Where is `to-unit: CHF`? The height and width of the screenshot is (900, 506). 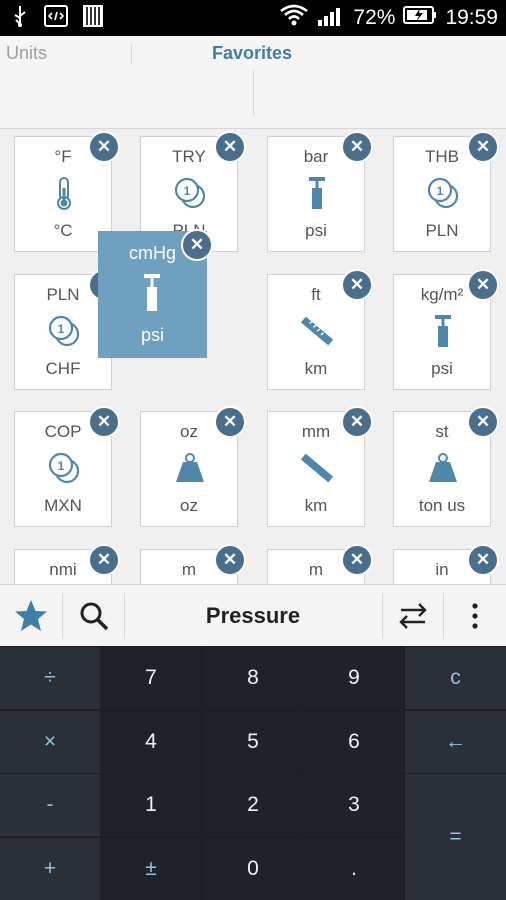 to-unit: CHF is located at coordinates (63, 368).